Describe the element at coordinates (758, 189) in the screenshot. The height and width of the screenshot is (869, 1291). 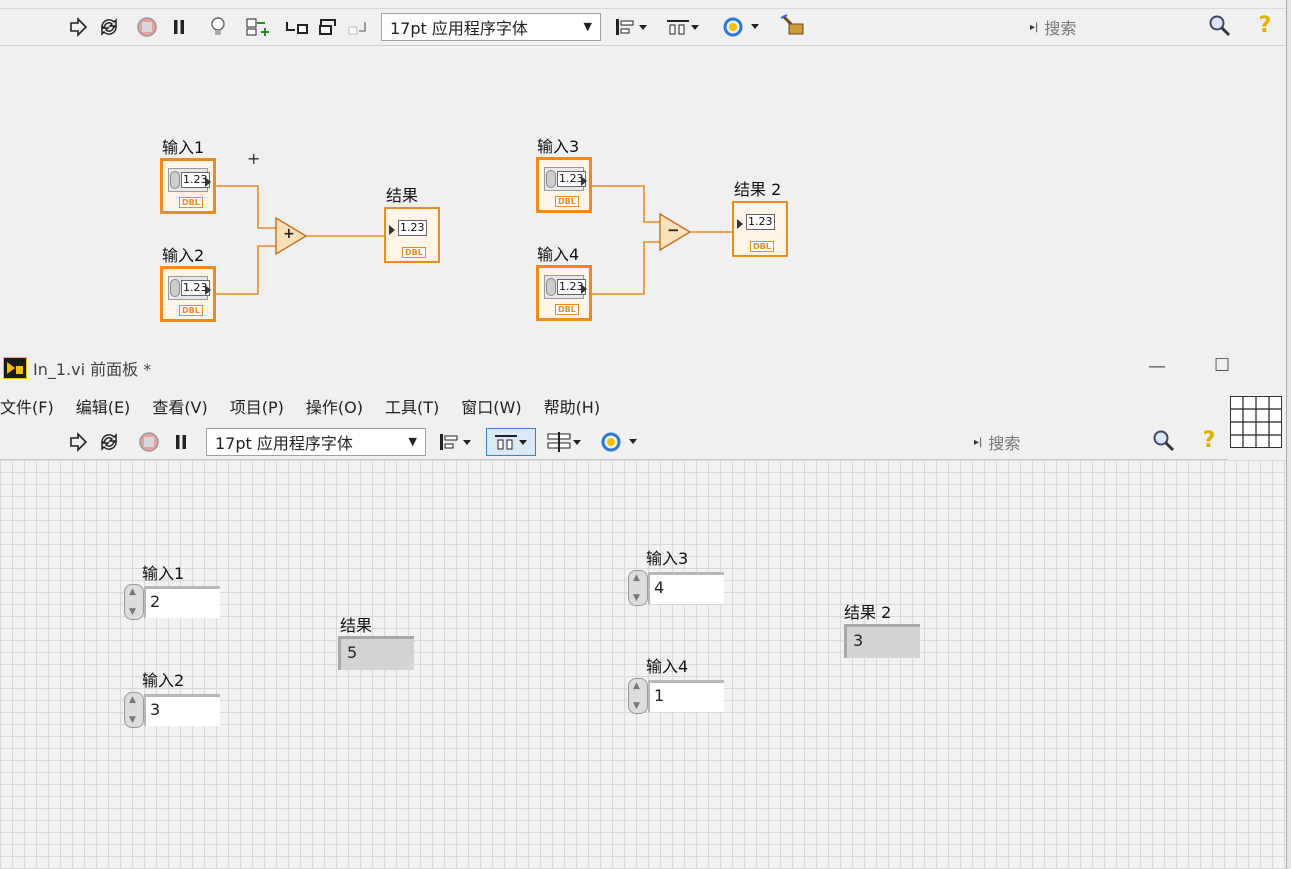
I see `terminal-label-out2: 结果 2` at that location.